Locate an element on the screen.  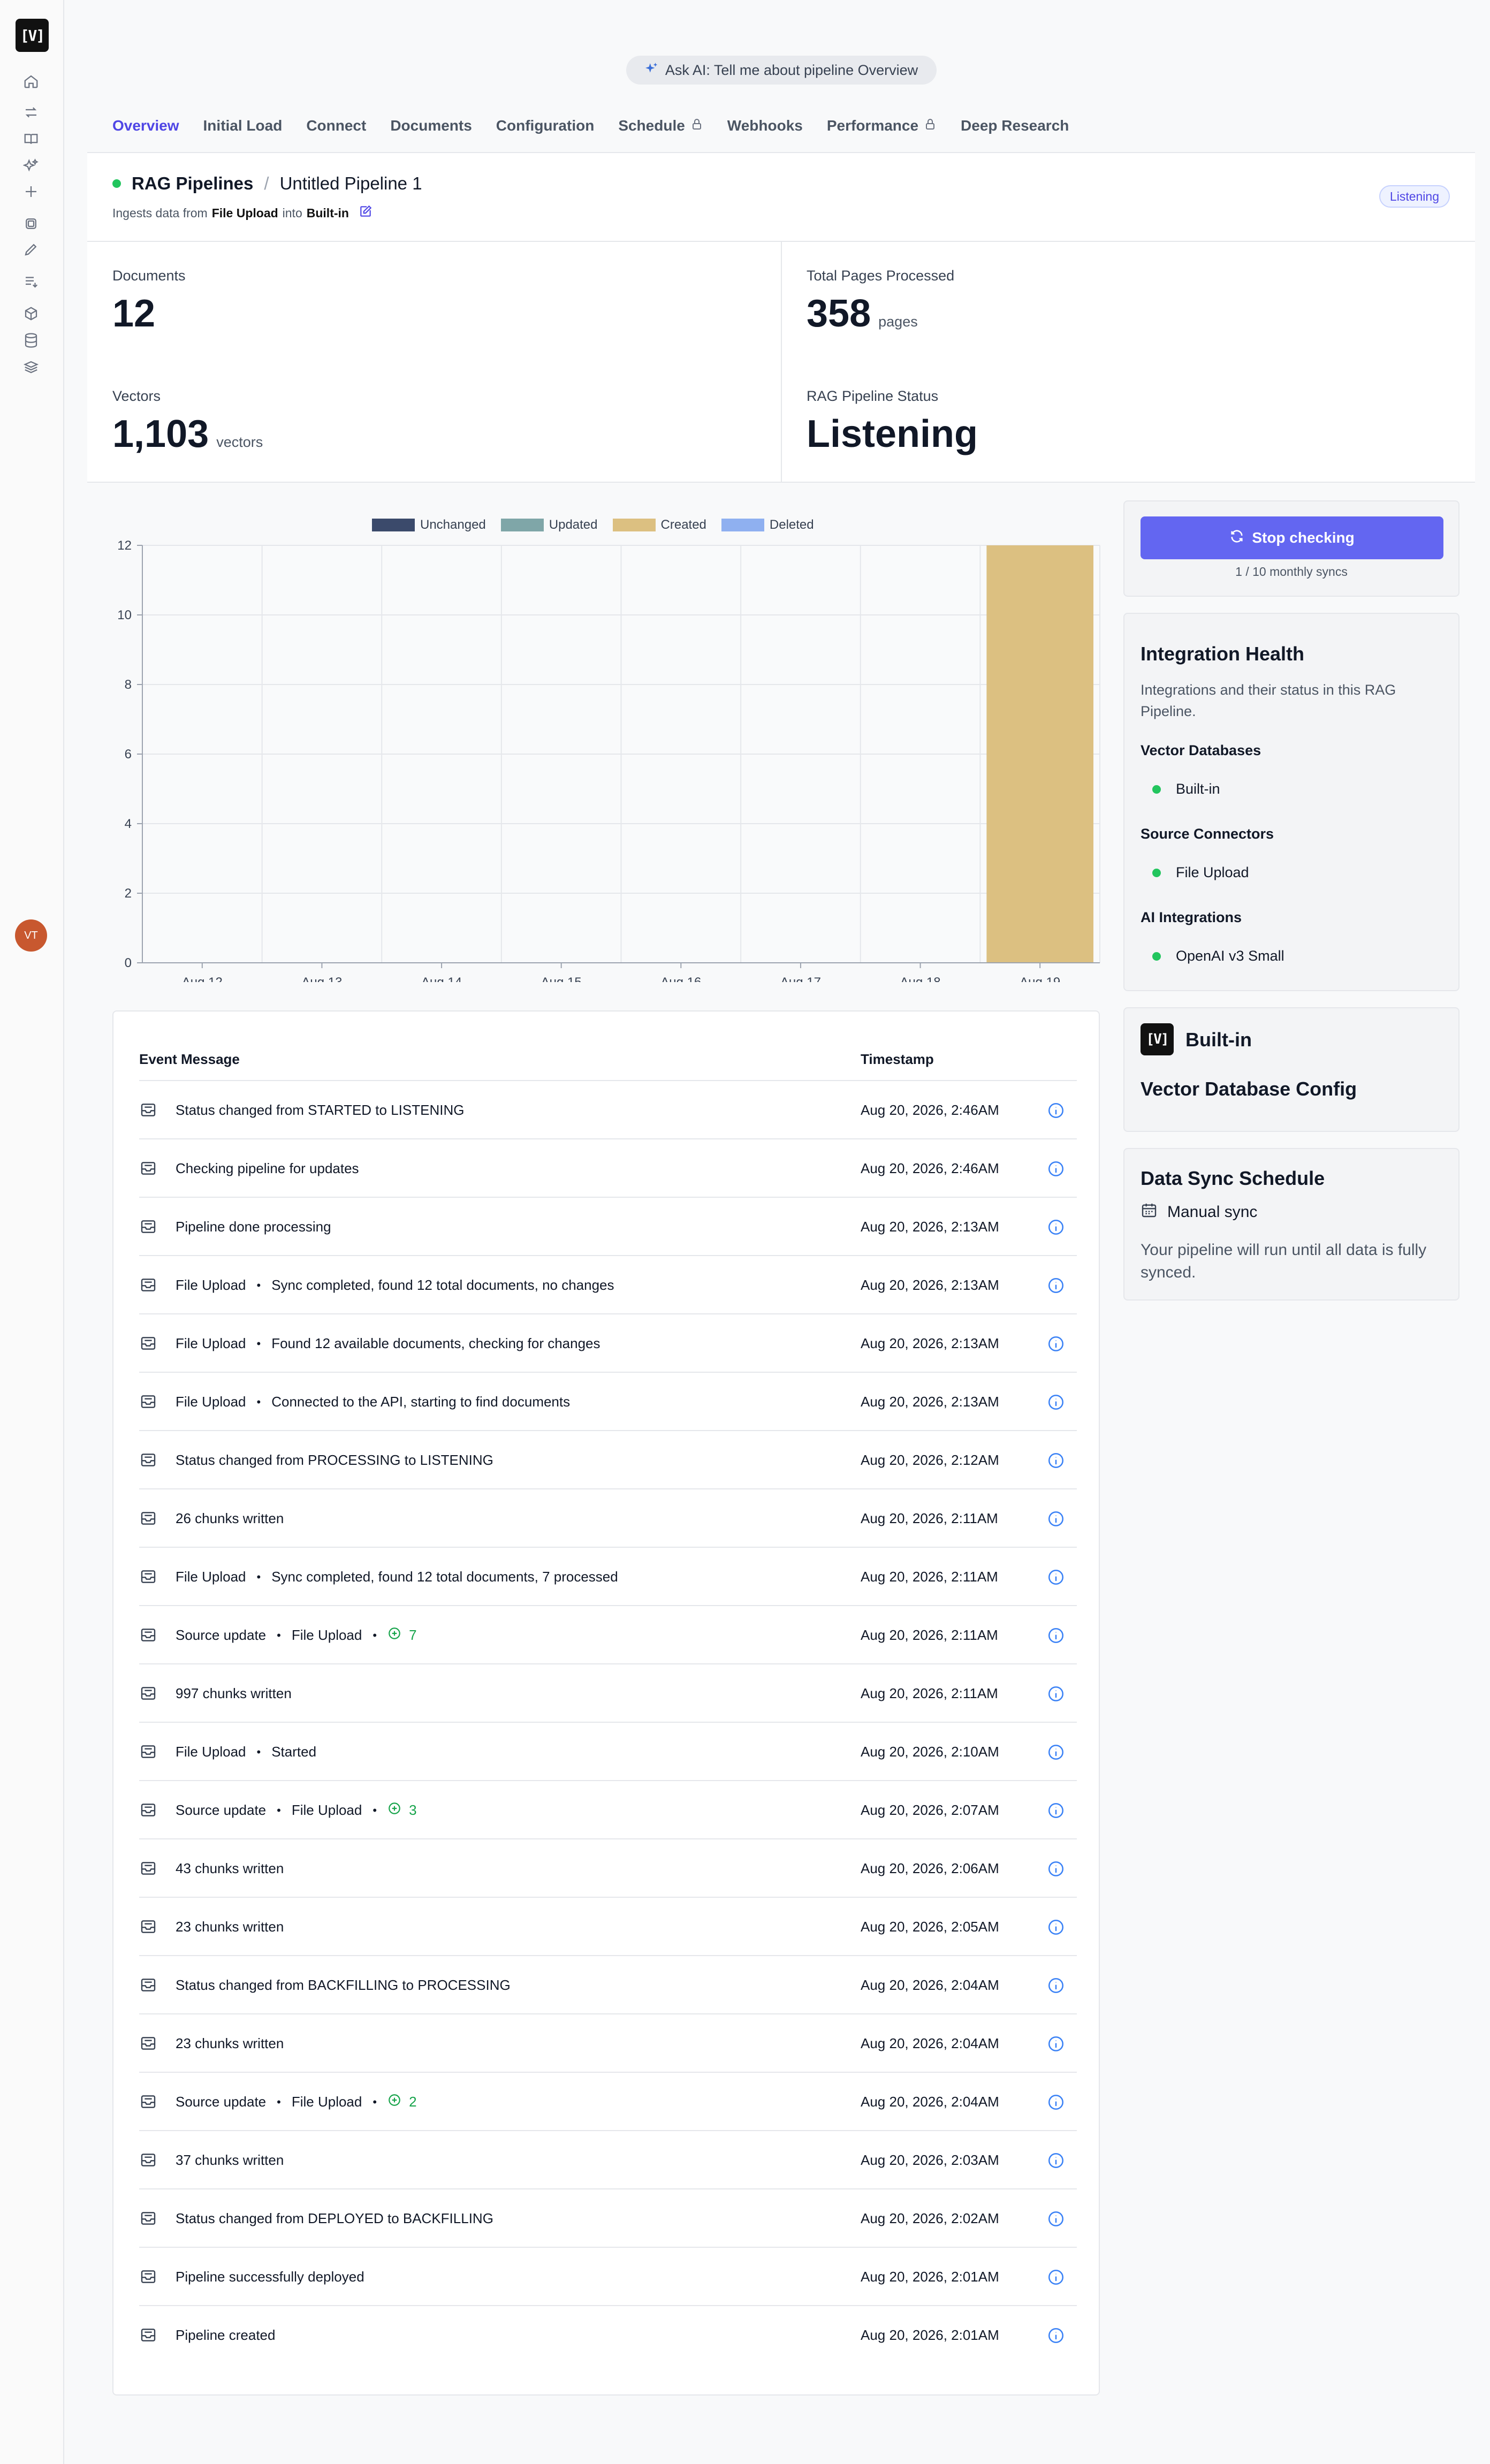
event-message: Checking pipeline for updates is located at coordinates (267, 1168).